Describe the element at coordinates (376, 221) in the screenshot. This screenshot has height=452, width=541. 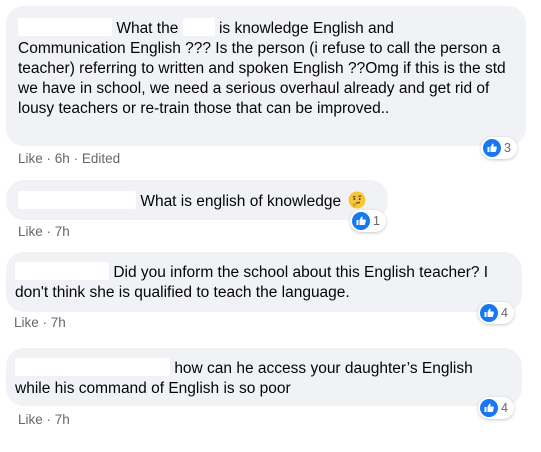
I see `reaction-number: 1` at that location.